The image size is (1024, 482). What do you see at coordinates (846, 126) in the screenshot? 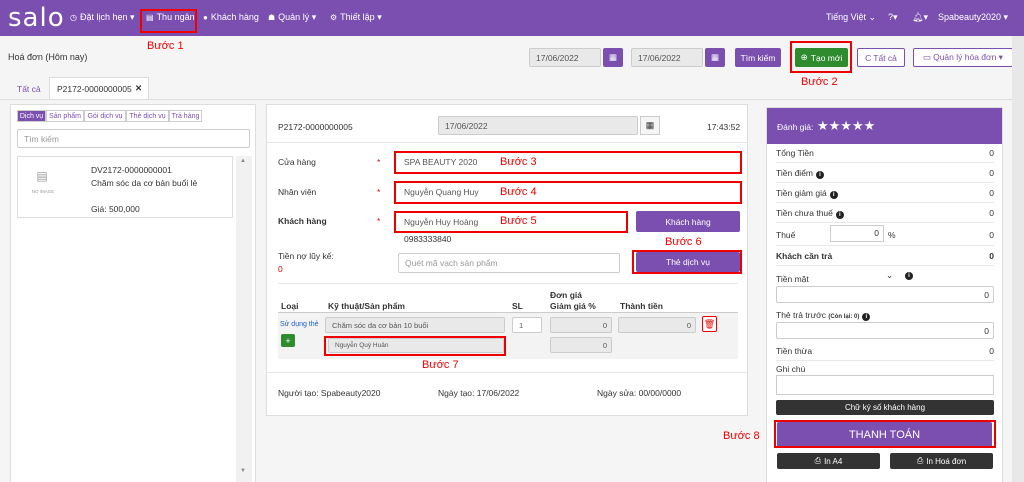
I see `rating-stars: ★★★★★` at bounding box center [846, 126].